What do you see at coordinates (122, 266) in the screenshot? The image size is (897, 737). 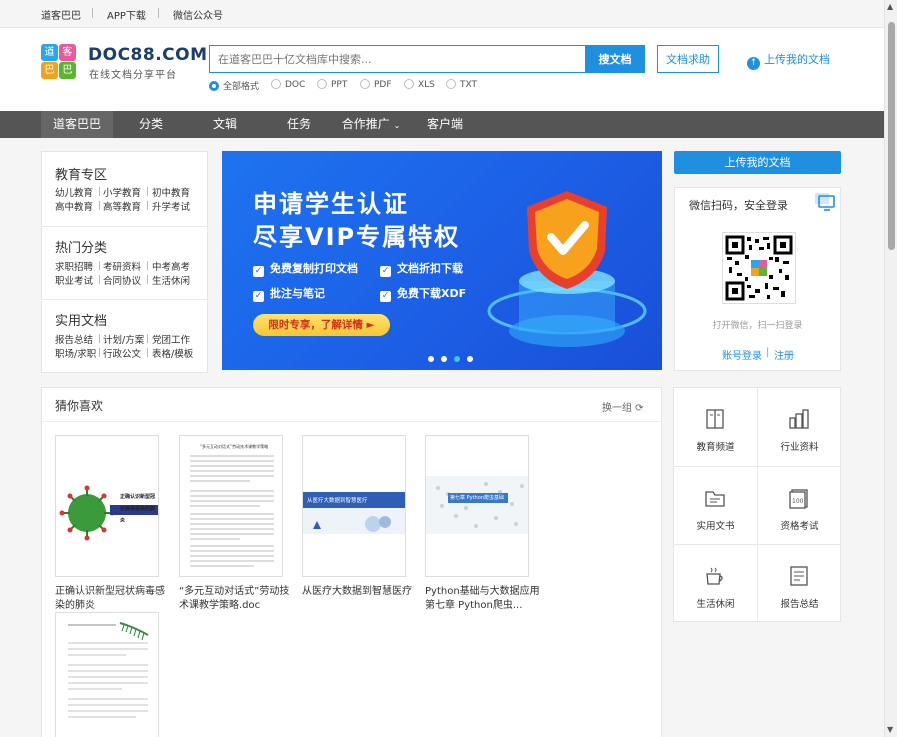 I see `category-link: 考研资料` at bounding box center [122, 266].